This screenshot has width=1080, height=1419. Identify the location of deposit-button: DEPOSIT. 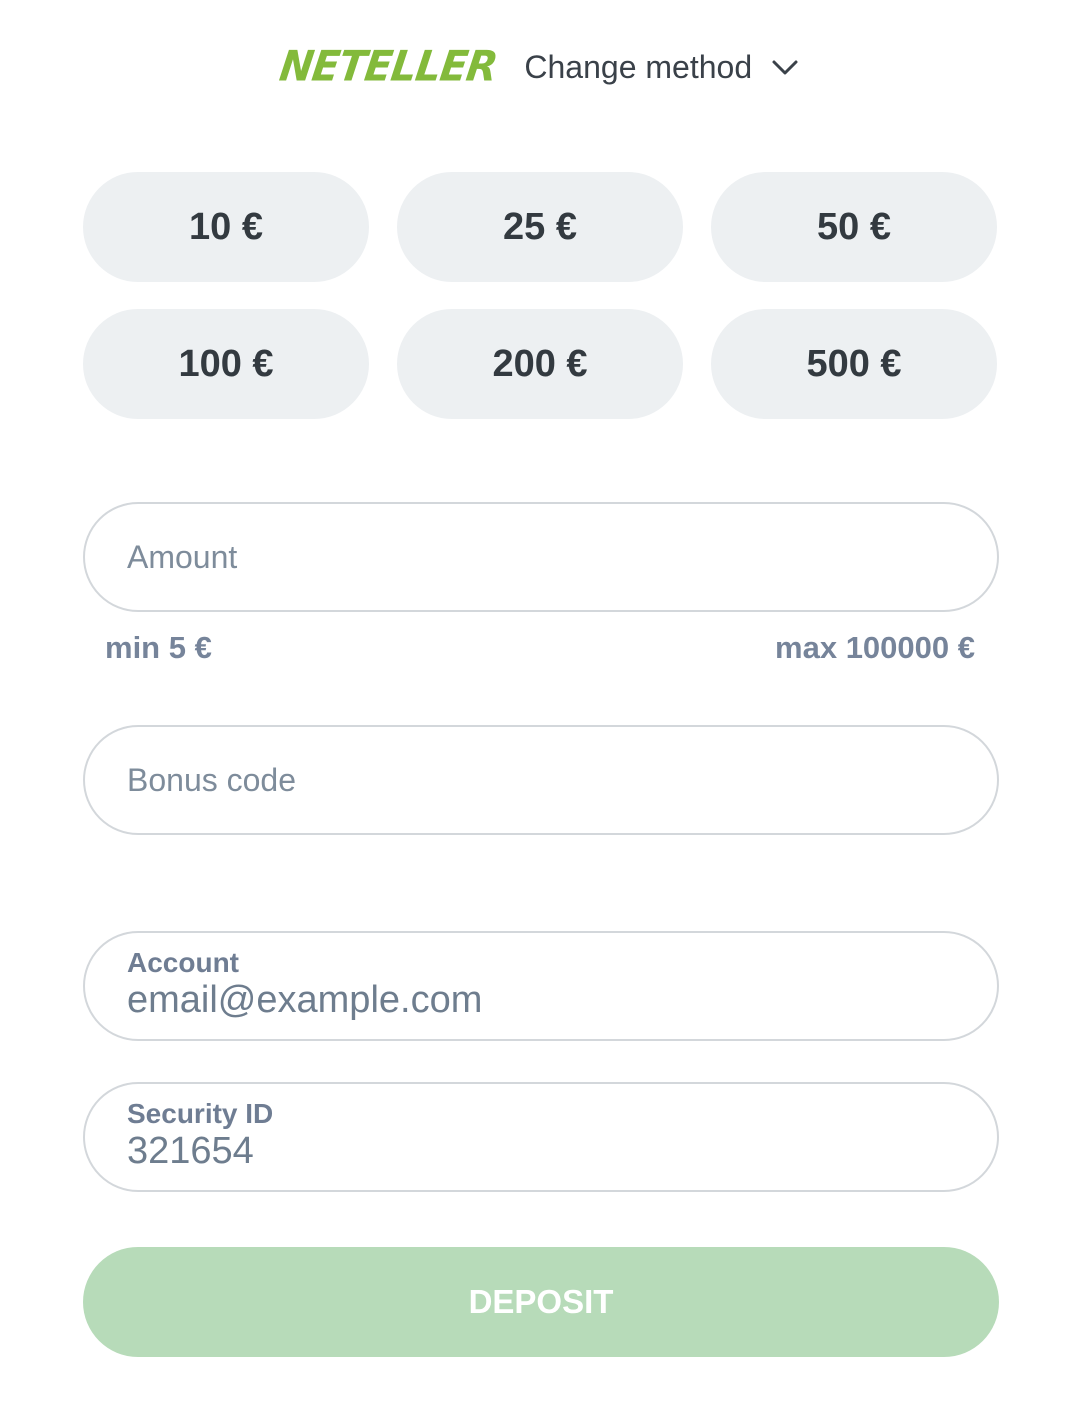
(541, 1302).